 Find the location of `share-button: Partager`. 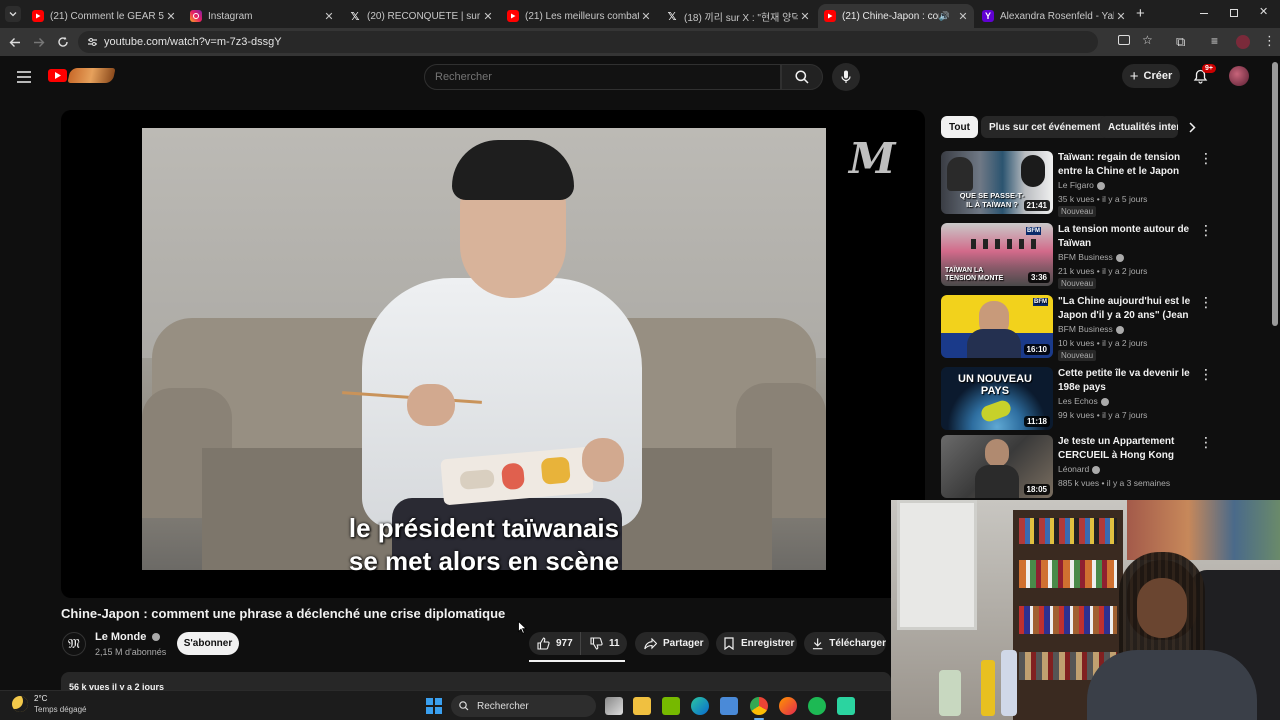

share-button: Partager is located at coordinates (672, 643).